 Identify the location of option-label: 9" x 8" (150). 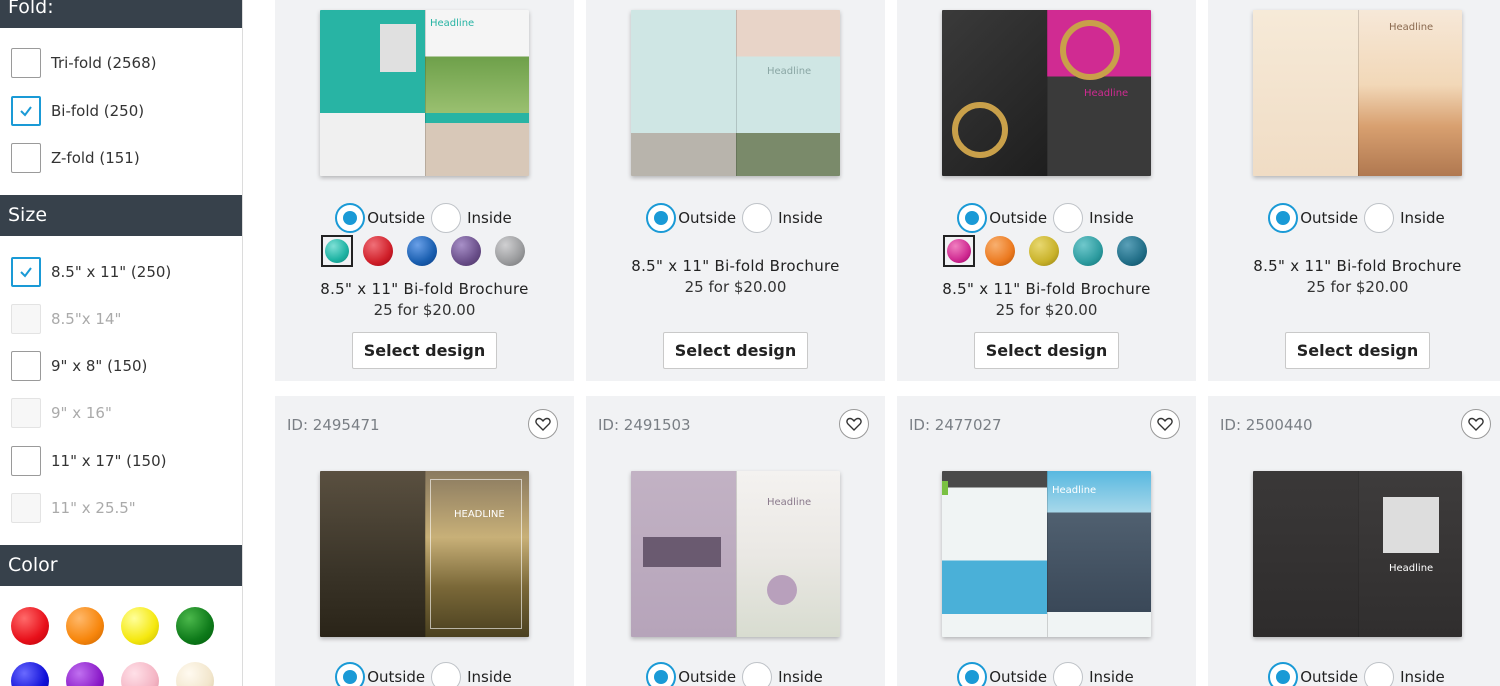
(99, 366).